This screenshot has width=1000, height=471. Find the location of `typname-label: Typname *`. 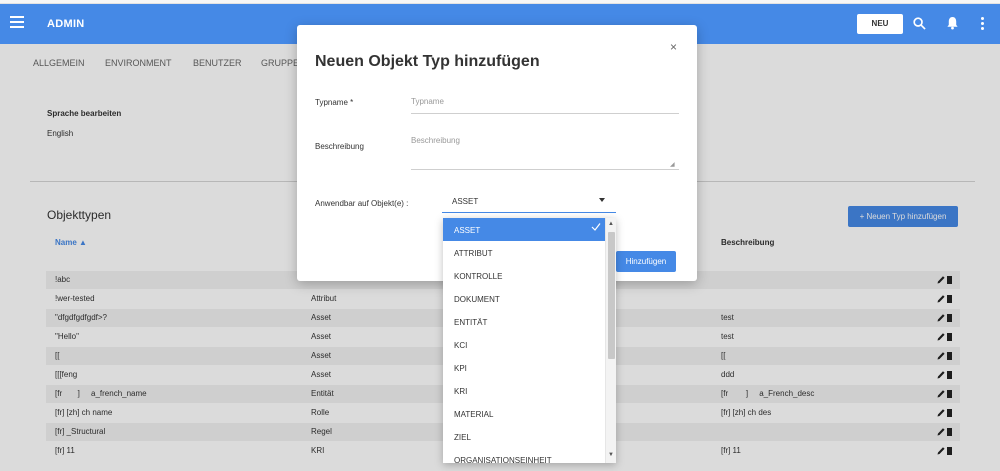

typname-label: Typname * is located at coordinates (334, 102).